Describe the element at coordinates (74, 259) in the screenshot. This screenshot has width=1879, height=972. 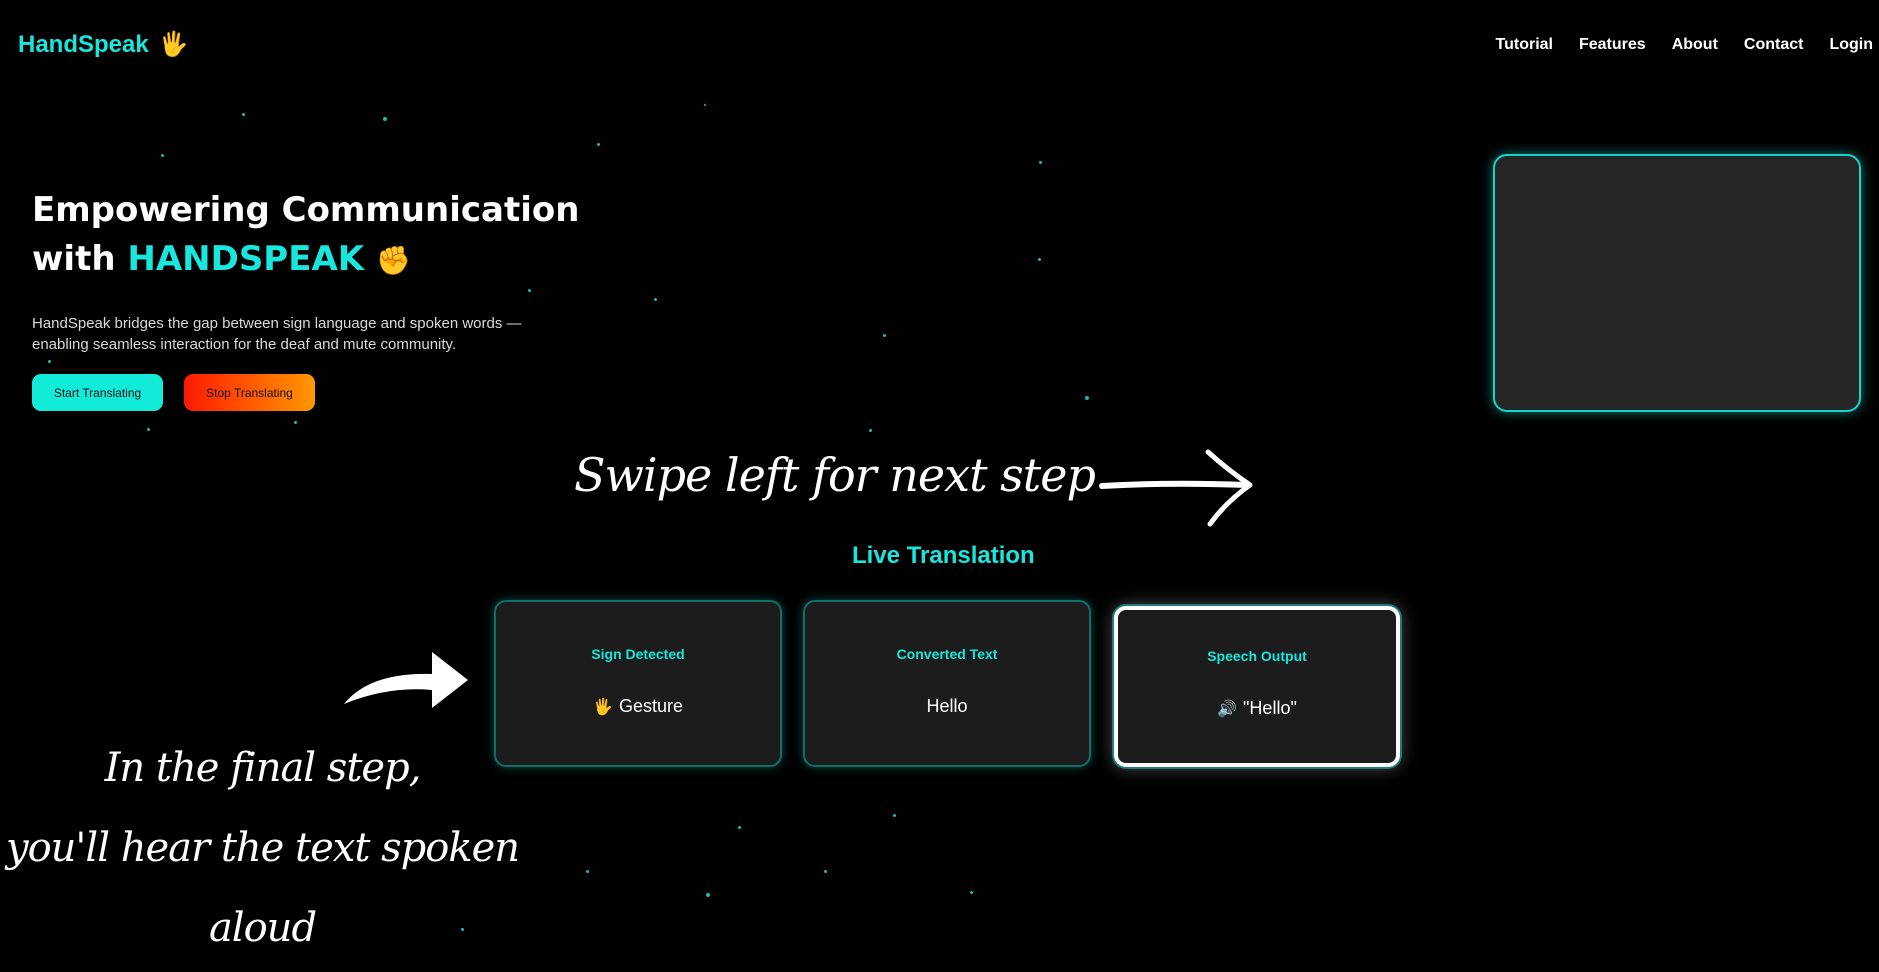
I see `hero-title-with: with` at that location.